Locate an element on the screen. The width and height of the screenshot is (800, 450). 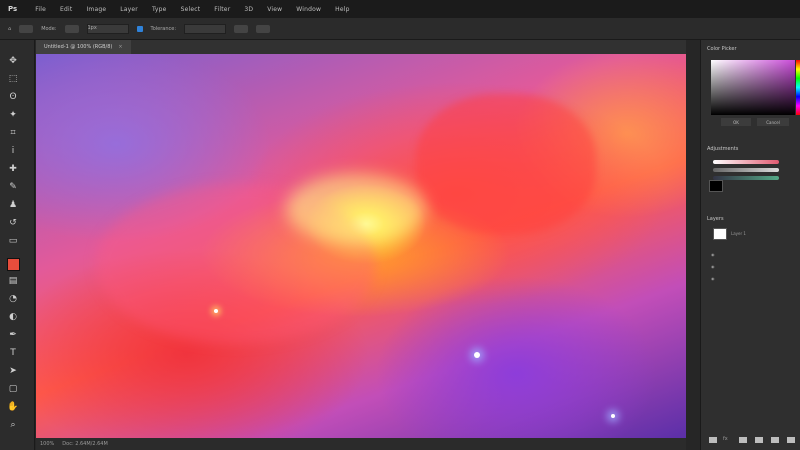
color-picker-field is located at coordinates (753, 87).